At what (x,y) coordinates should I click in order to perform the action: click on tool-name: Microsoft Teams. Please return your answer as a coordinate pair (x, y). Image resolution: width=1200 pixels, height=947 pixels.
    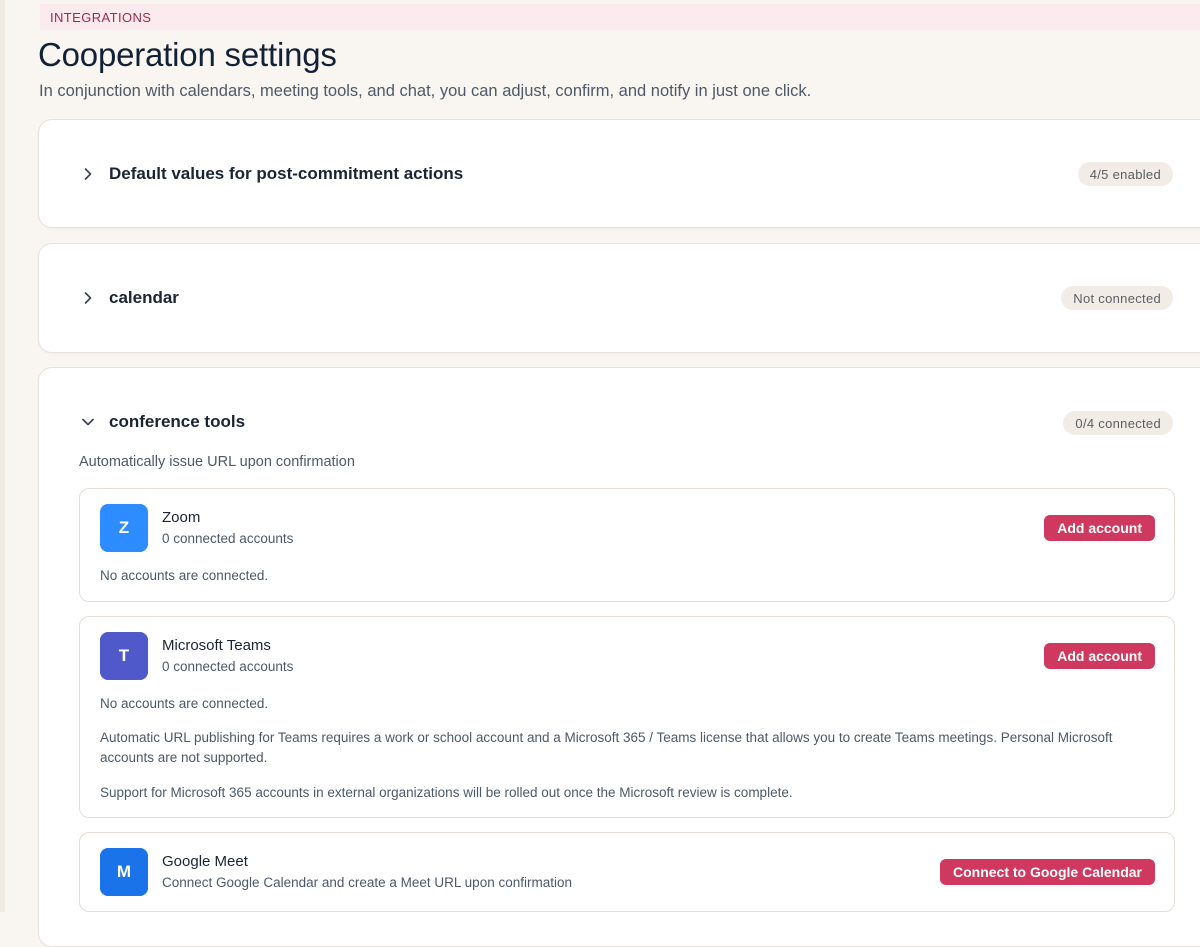
    Looking at the image, I should click on (216, 645).